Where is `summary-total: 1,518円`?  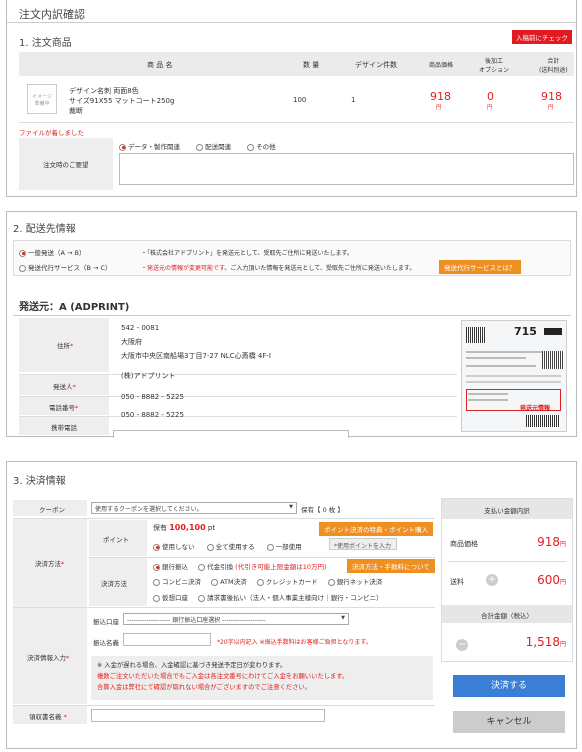
summary-total: 1,518円 is located at coordinates (545, 642).